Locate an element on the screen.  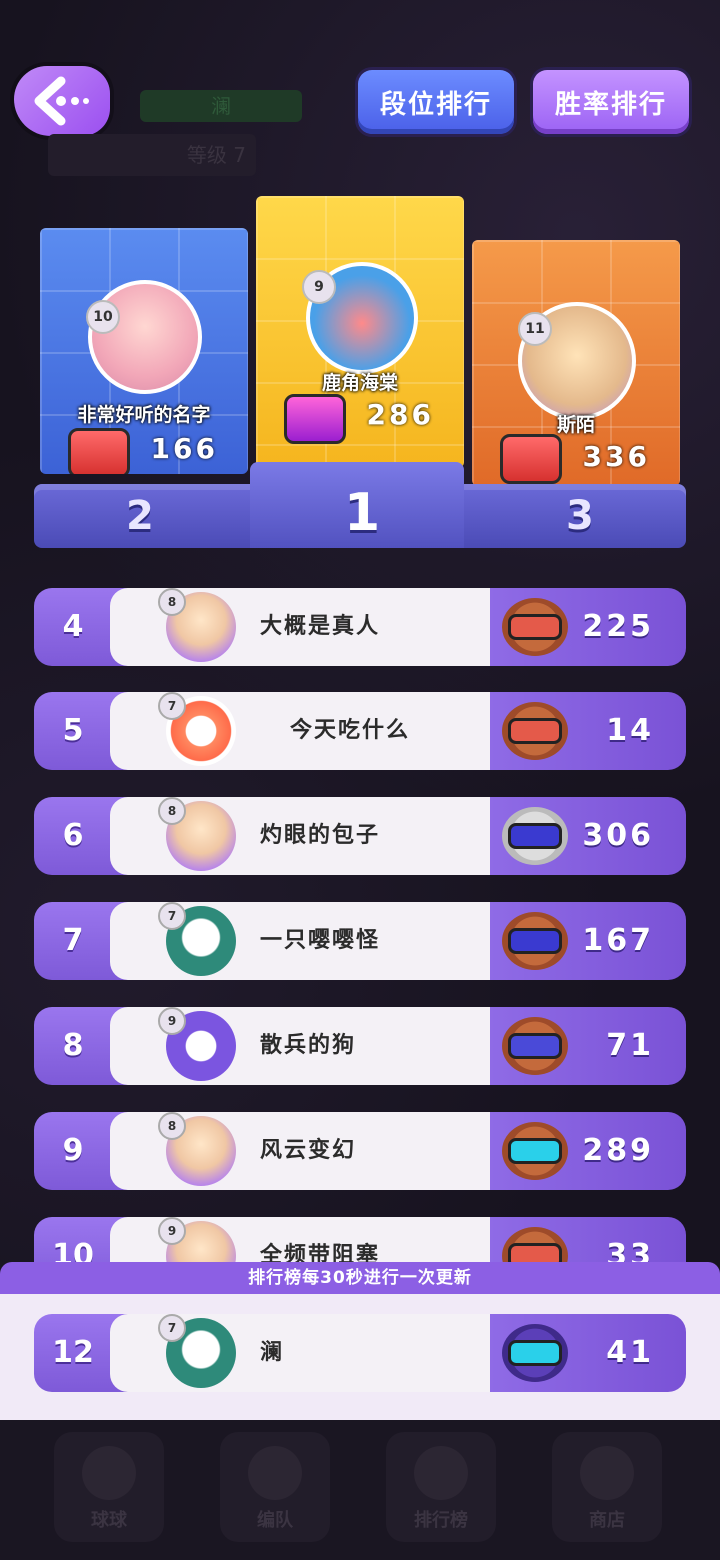
player-card: 7 澜 41 is located at coordinates (398, 1353).